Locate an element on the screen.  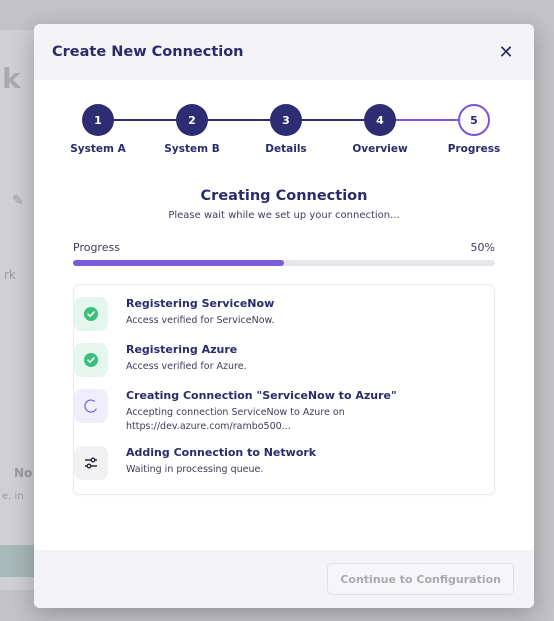
step-system-a: 1 System A is located at coordinates (98, 129).